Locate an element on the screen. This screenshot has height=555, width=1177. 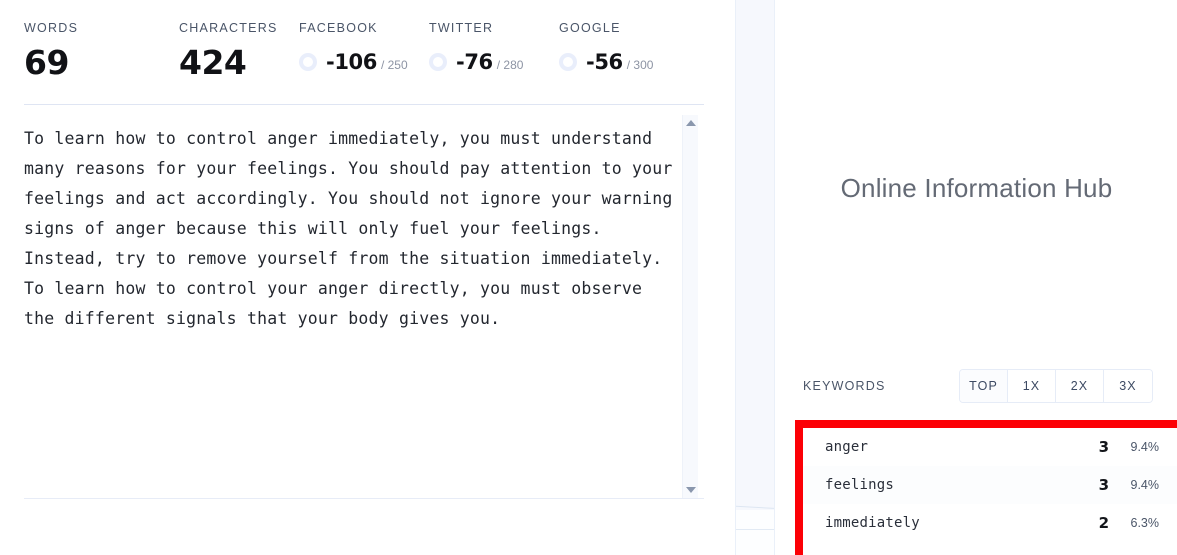
panel-gutter is located at coordinates (755, 277).